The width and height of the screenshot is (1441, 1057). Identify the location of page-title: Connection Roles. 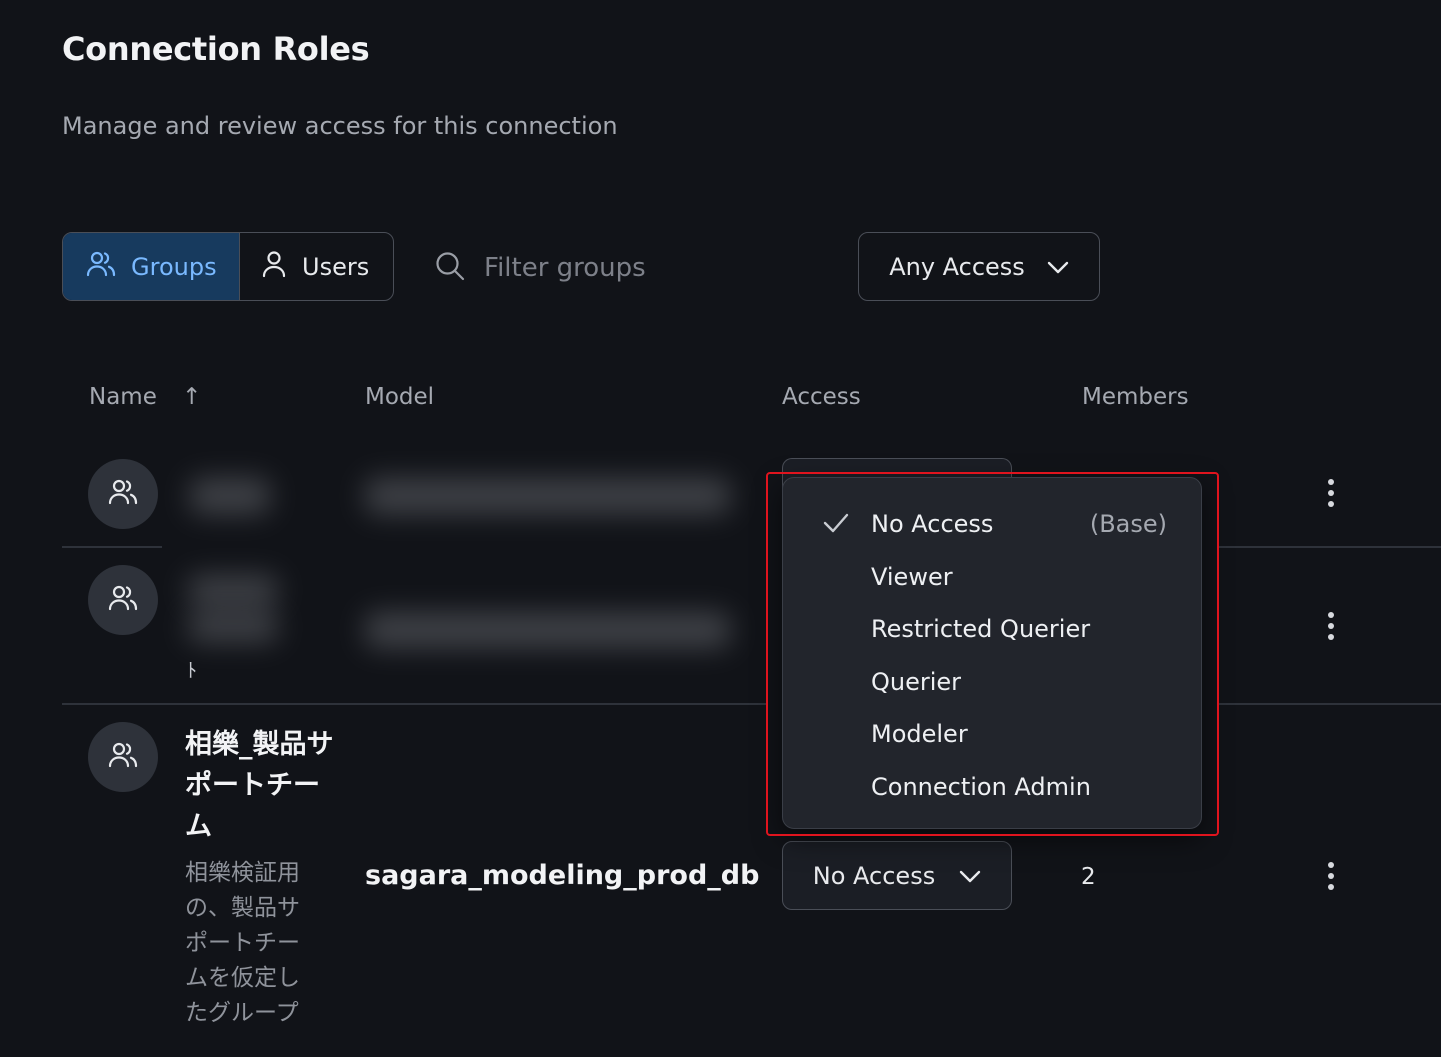
(216, 49).